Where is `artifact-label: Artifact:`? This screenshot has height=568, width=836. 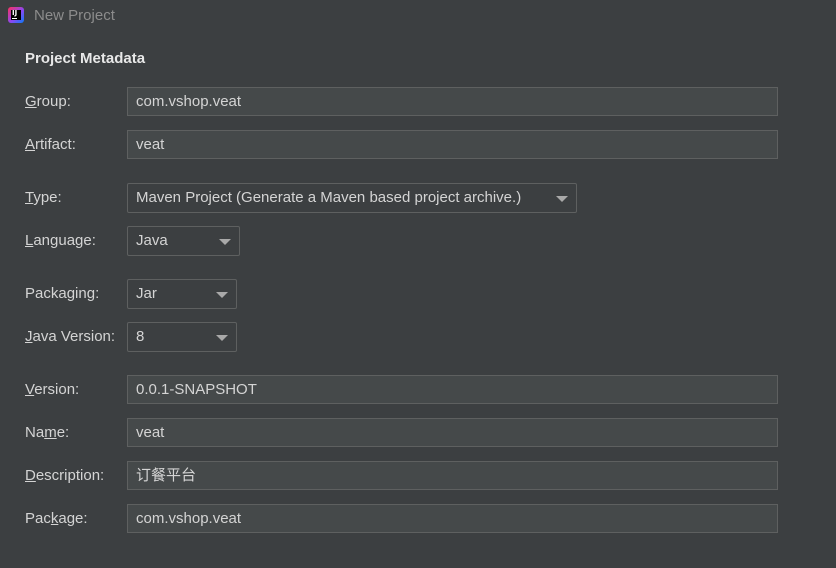 artifact-label: Artifact: is located at coordinates (50, 144).